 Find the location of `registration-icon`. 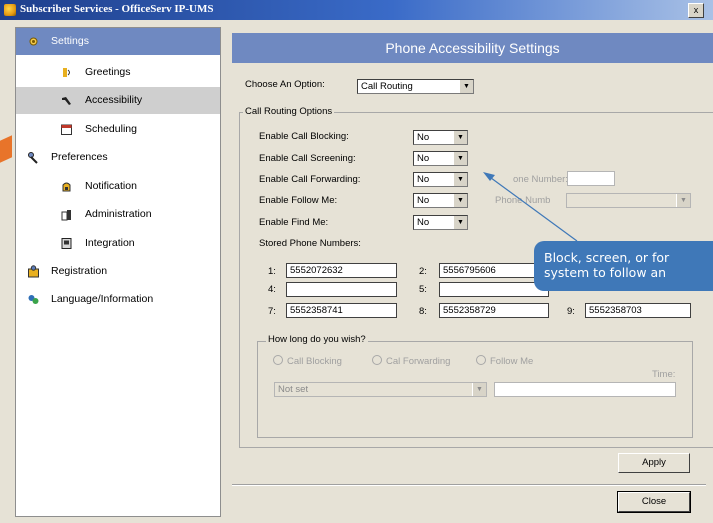

registration-icon is located at coordinates (33, 271).